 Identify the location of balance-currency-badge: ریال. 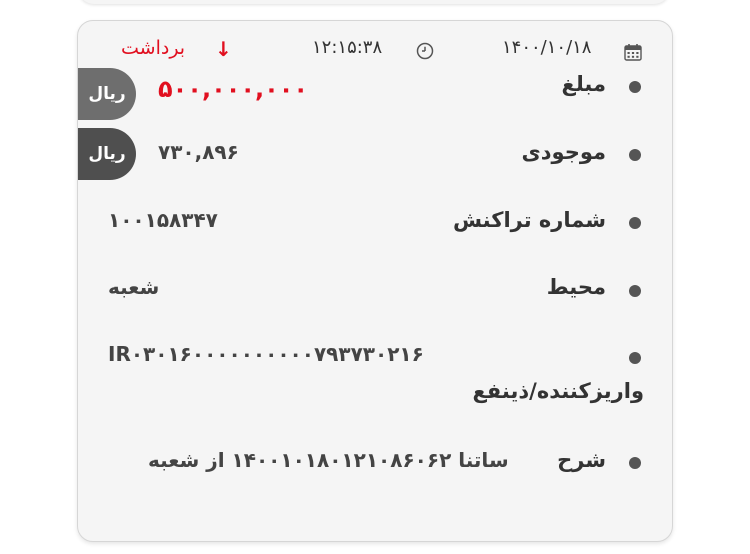
(107, 154).